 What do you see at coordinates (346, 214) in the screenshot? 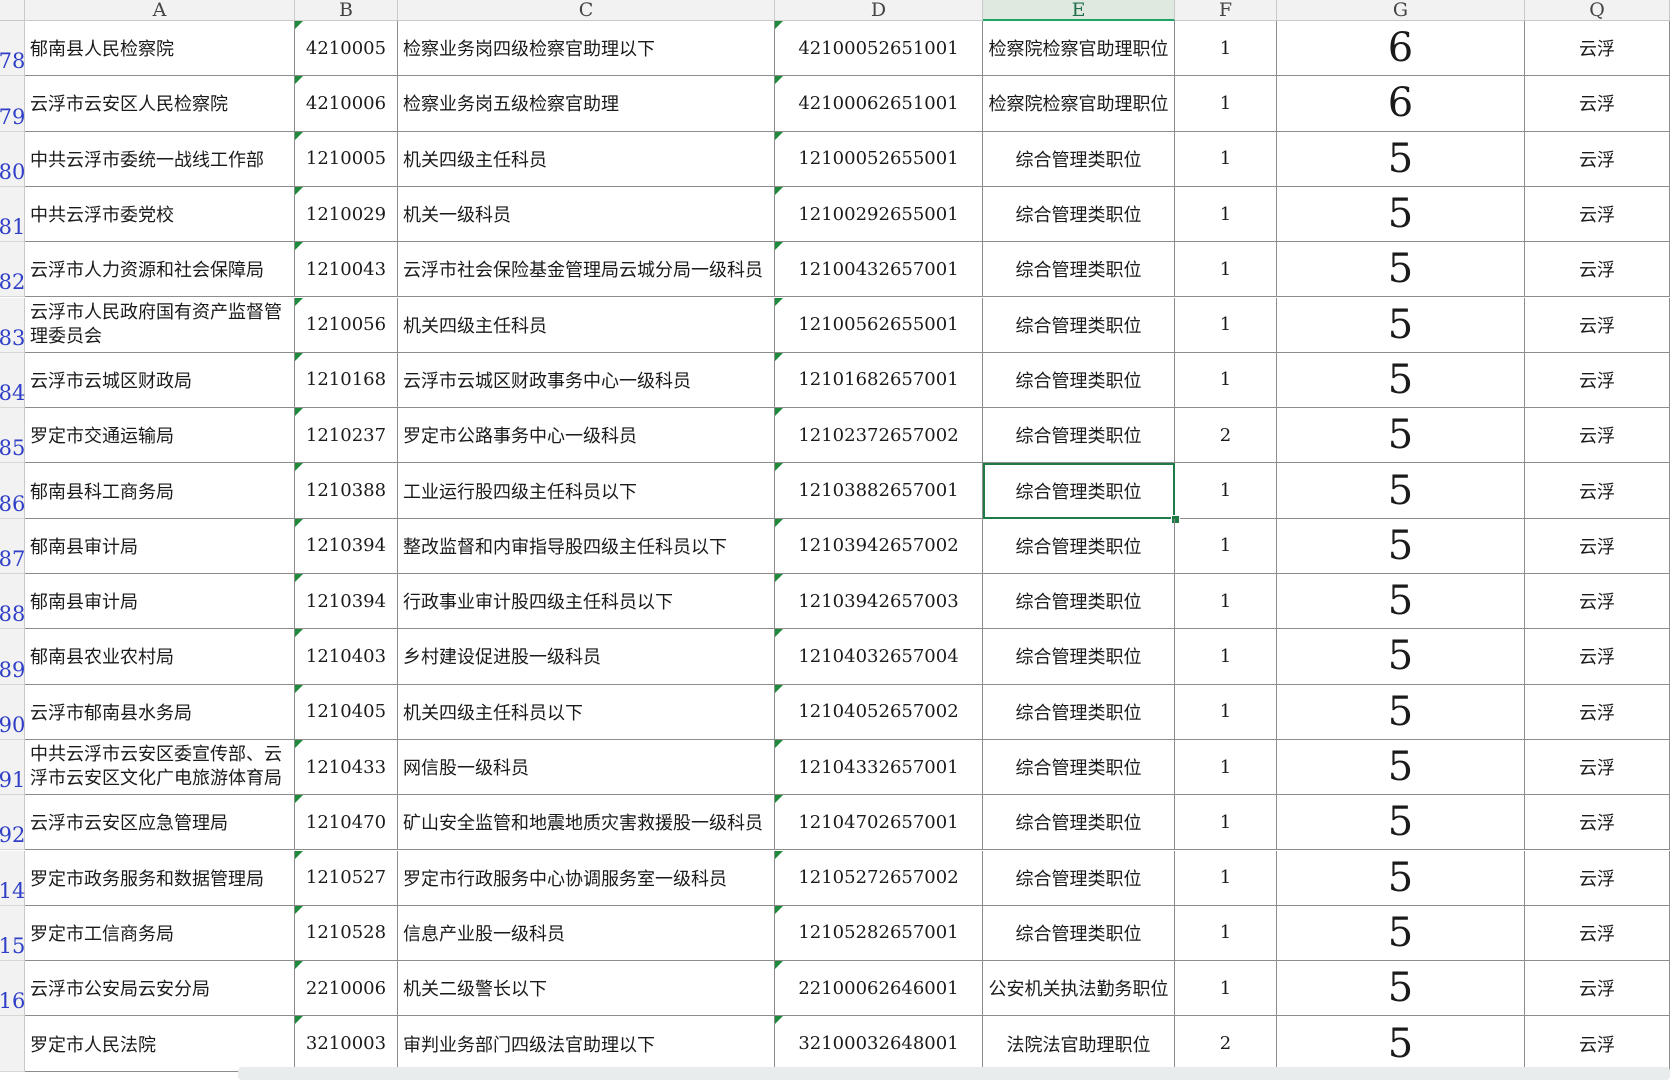
I see `cell-b: 1210029` at bounding box center [346, 214].